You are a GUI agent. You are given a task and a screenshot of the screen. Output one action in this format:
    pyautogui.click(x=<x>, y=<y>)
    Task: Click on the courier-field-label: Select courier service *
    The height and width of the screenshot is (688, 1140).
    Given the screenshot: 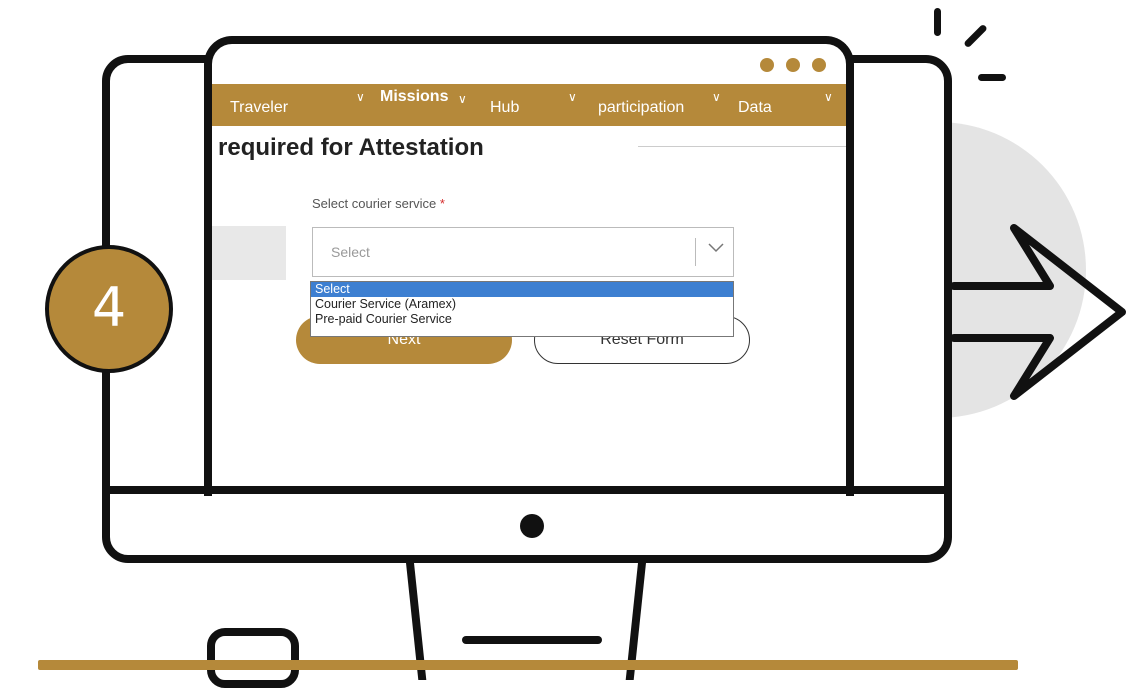 What is the action you would take?
    pyautogui.click(x=378, y=203)
    